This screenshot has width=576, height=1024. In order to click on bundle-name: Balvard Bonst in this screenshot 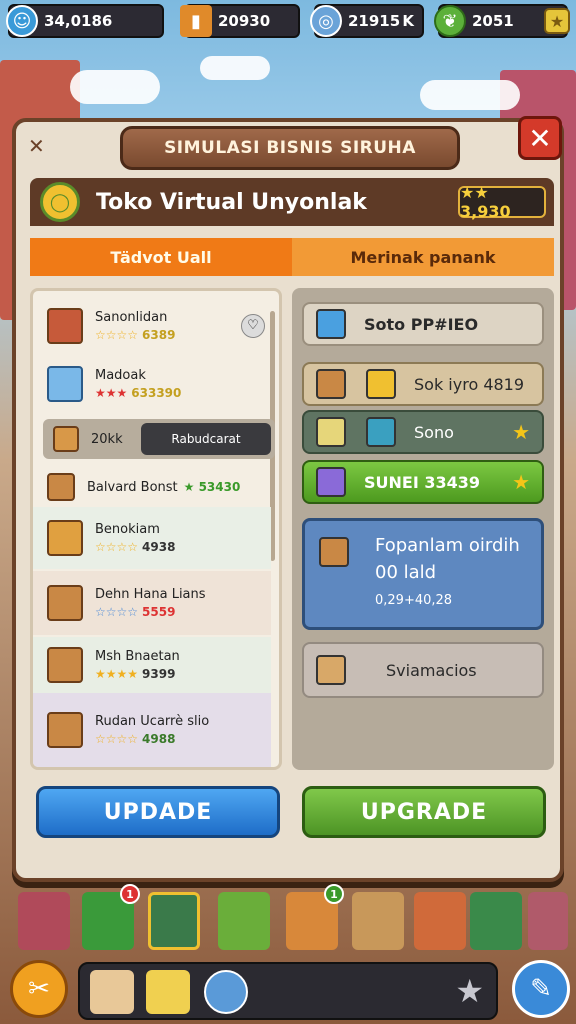, I will do `click(132, 487)`.